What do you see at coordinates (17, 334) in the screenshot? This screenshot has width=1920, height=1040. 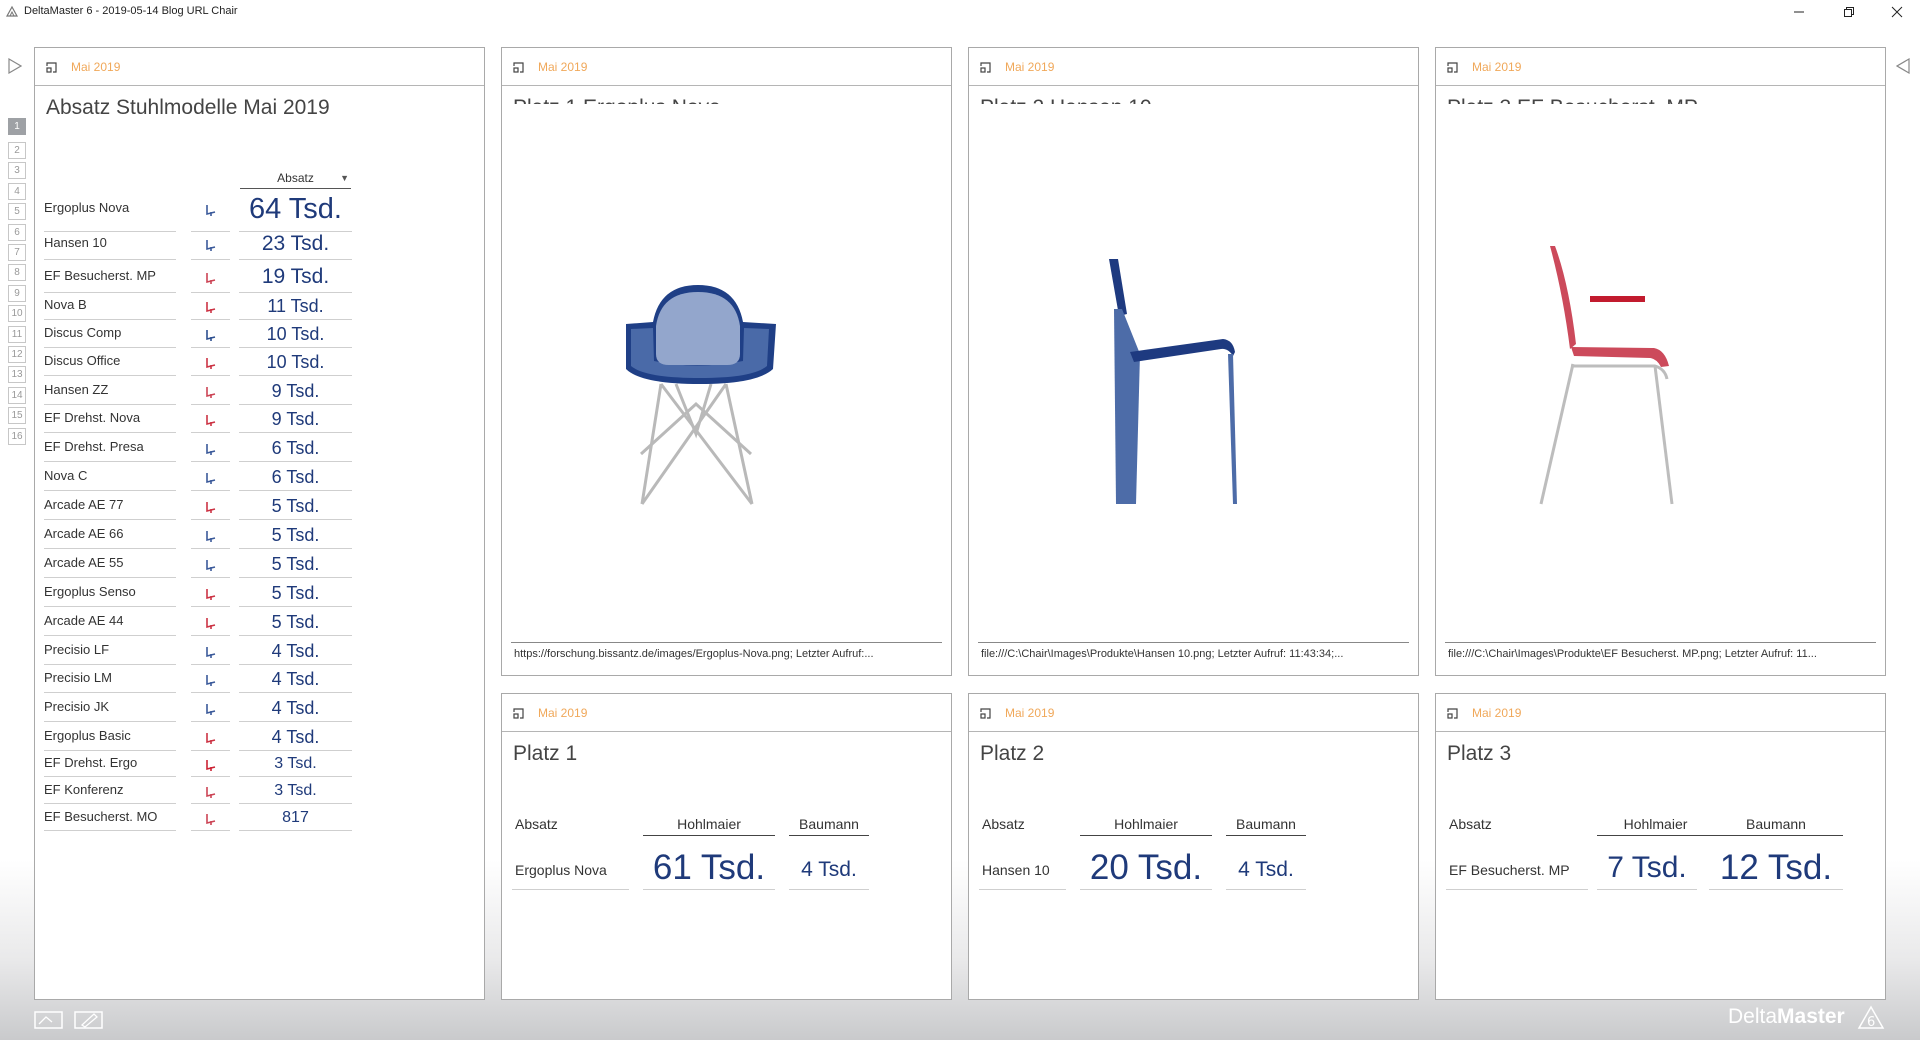 I see `page-tab-11: 11` at bounding box center [17, 334].